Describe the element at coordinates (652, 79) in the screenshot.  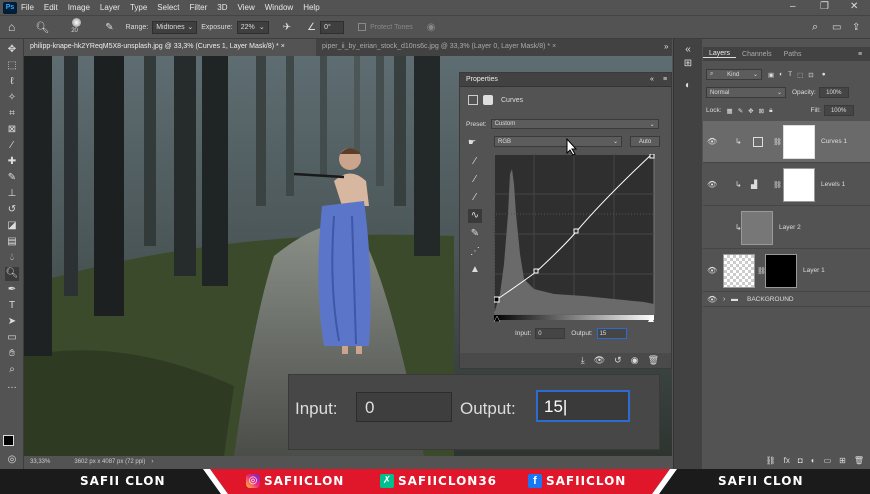
I see `collapse-panel-icon: «` at that location.